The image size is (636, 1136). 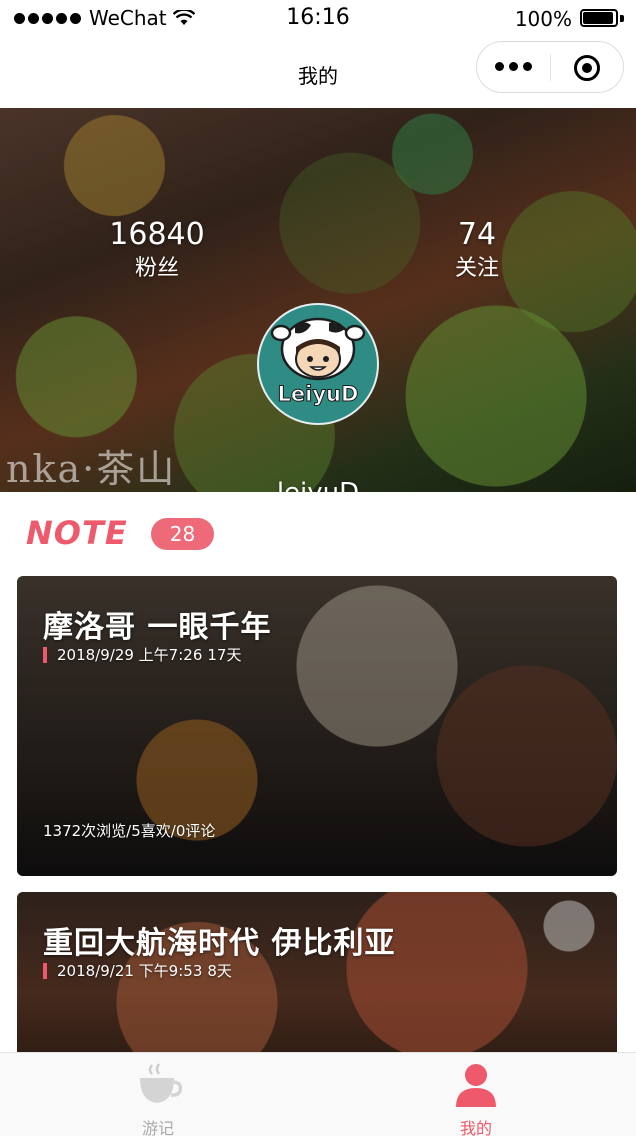 What do you see at coordinates (513, 66) in the screenshot?
I see `more-icon` at bounding box center [513, 66].